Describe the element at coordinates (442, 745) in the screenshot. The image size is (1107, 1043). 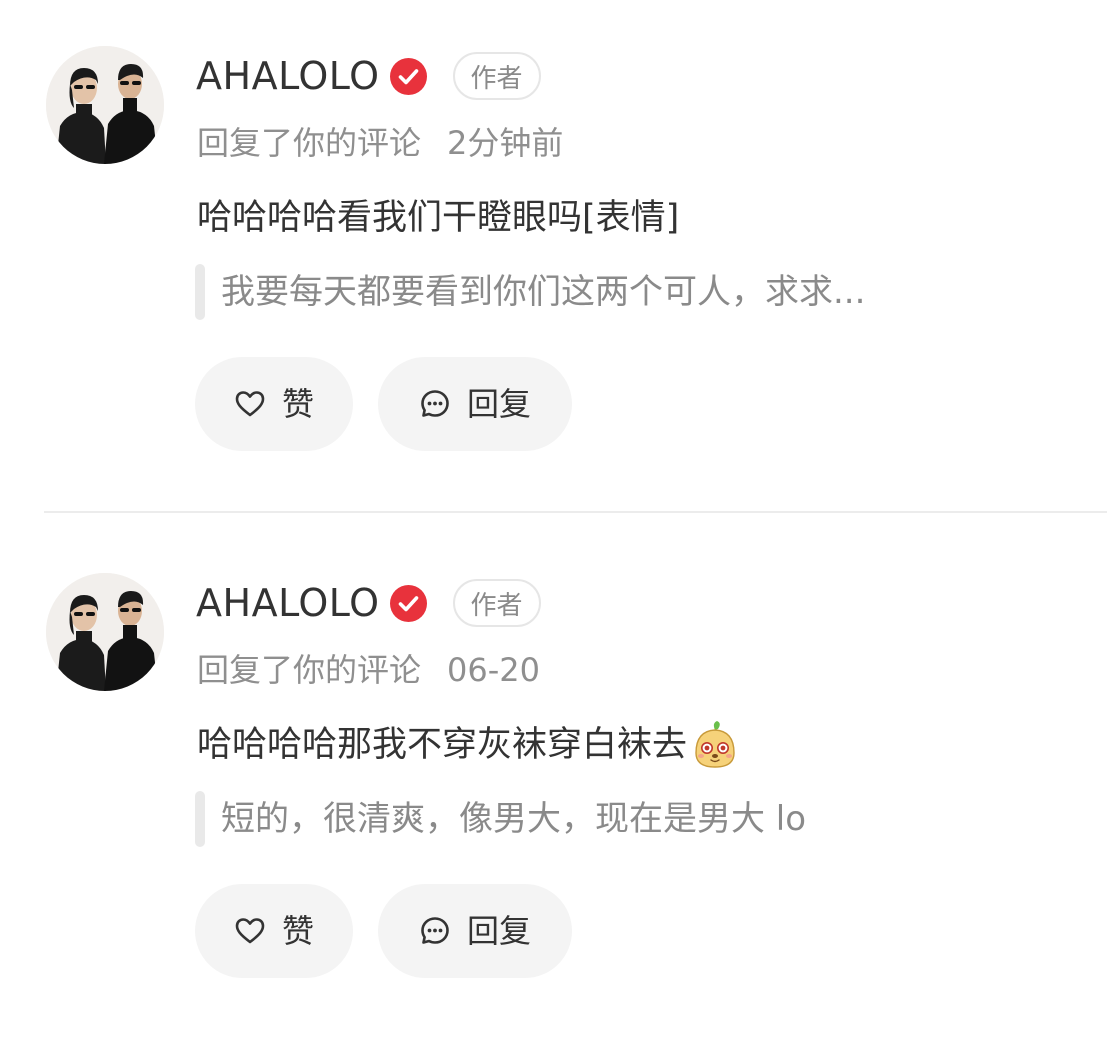
I see `reply-text: 哈哈哈哈那我不穿灰袜穿白袜去` at that location.